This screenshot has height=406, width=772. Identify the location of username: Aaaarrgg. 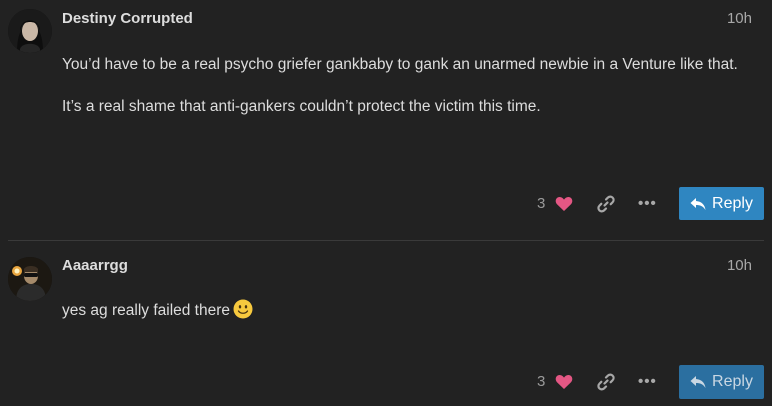
(95, 265).